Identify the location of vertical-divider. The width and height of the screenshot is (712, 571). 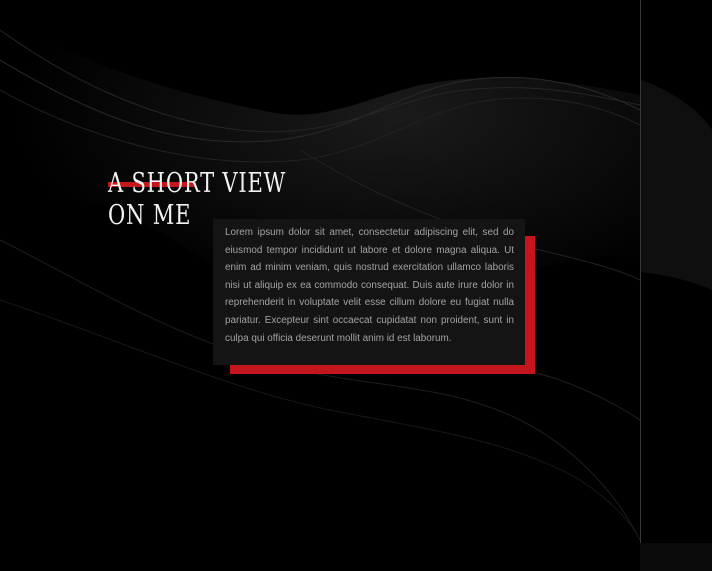
(640, 285).